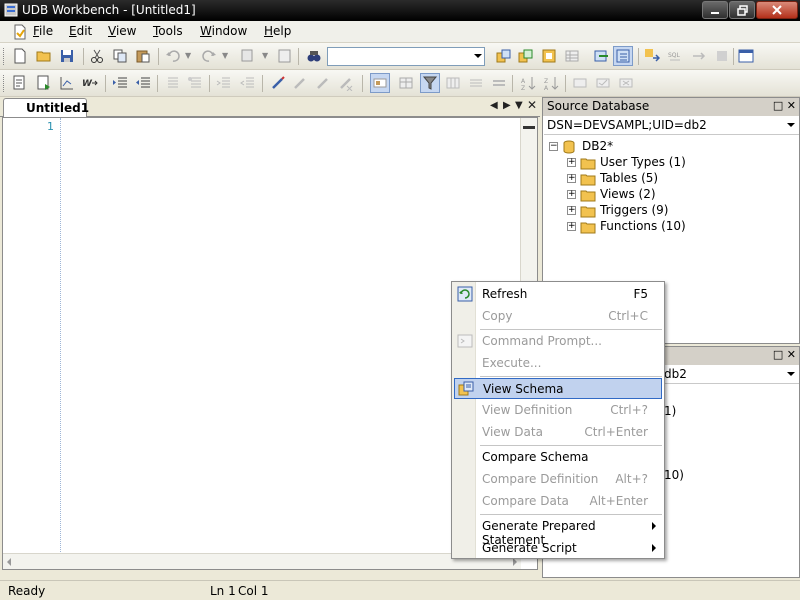  I want to click on window-icon, so click(746, 56).